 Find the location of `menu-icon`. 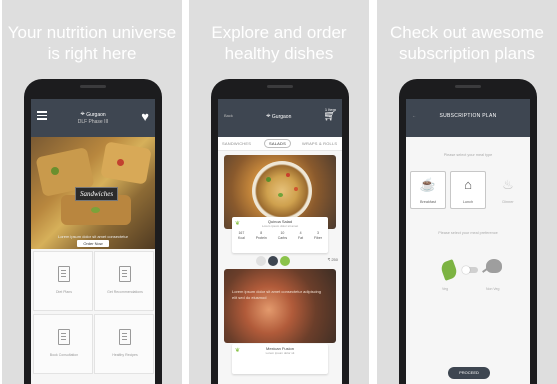

menu-icon is located at coordinates (42, 115).